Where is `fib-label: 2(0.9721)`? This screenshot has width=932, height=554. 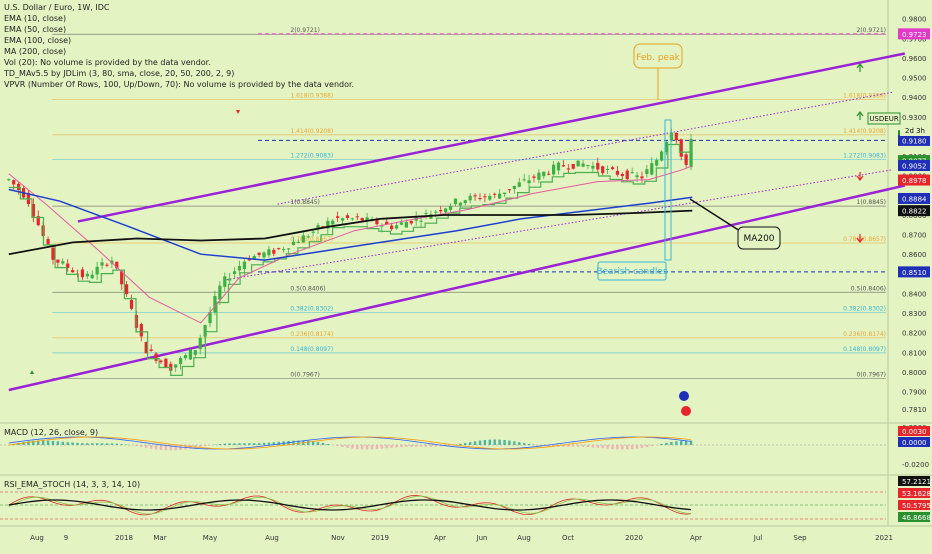
fib-label: 2(0.9721) is located at coordinates (872, 30).